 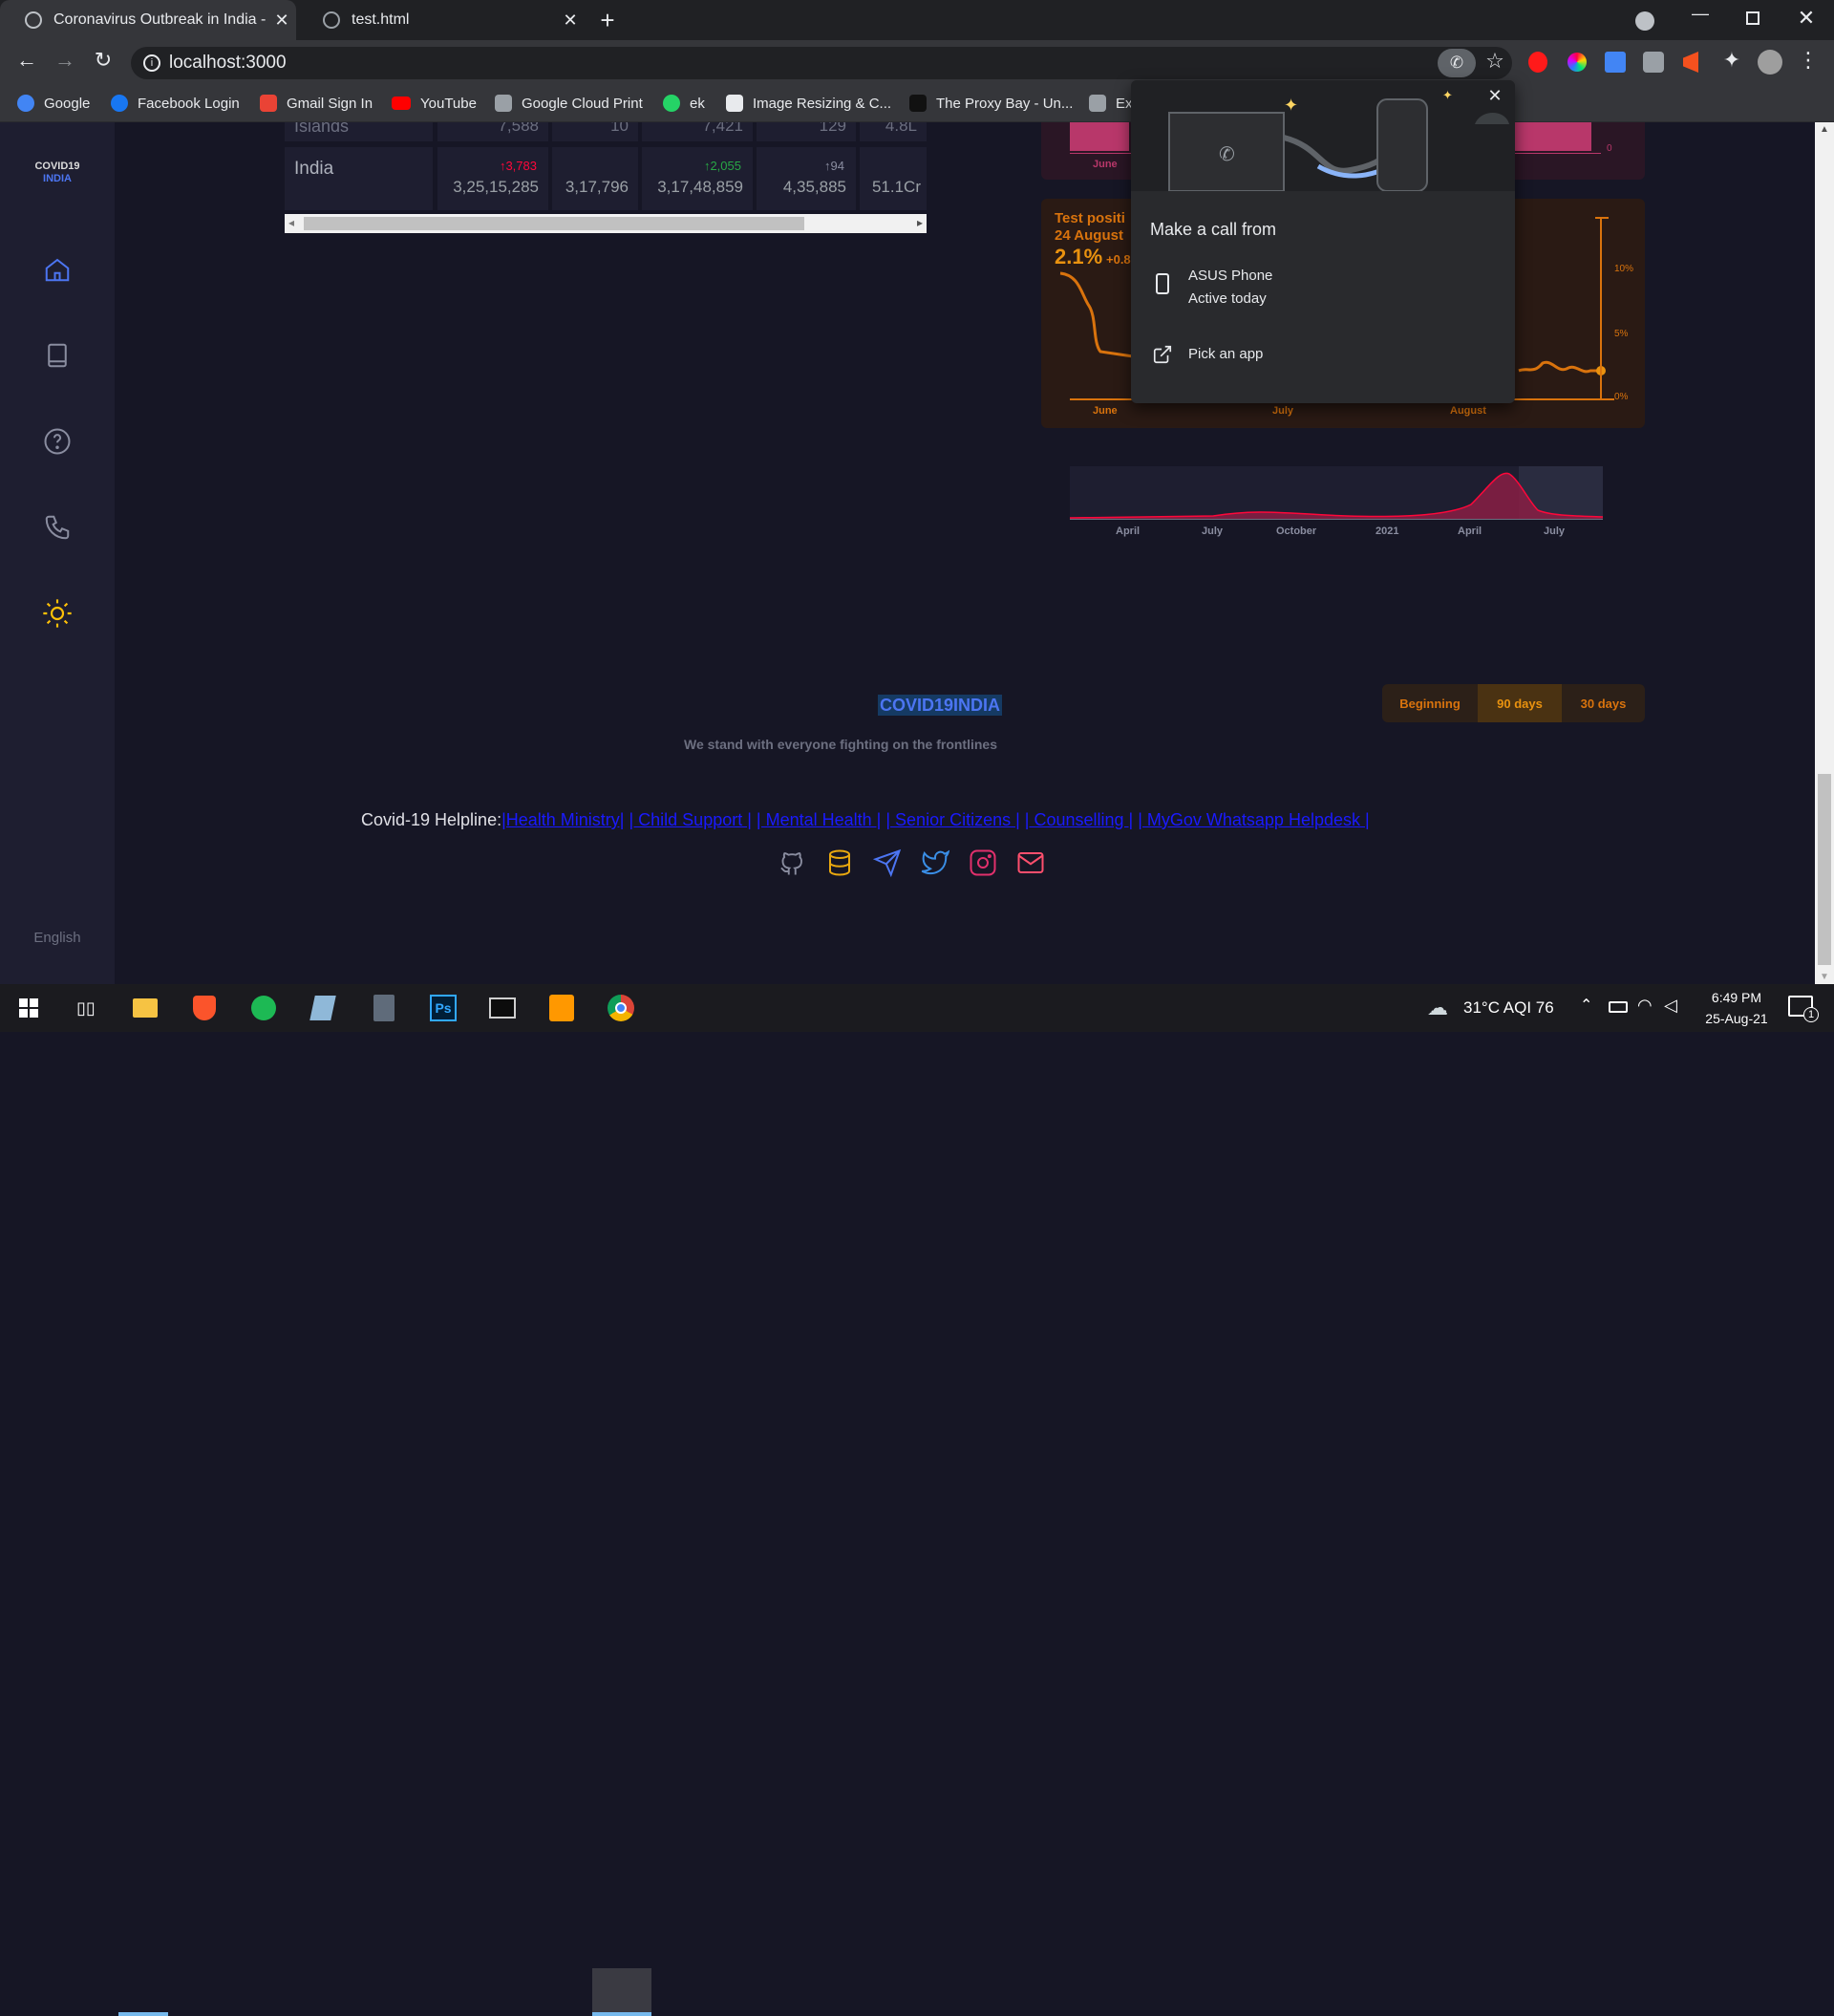 What do you see at coordinates (1808, 61) in the screenshot?
I see `menu-icon: ⋮` at bounding box center [1808, 61].